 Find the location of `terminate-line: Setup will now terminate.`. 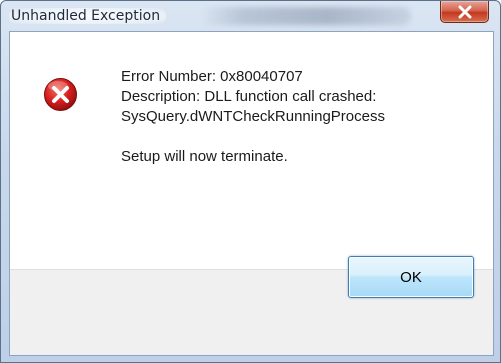

terminate-line: Setup will now terminate. is located at coordinates (204, 156).